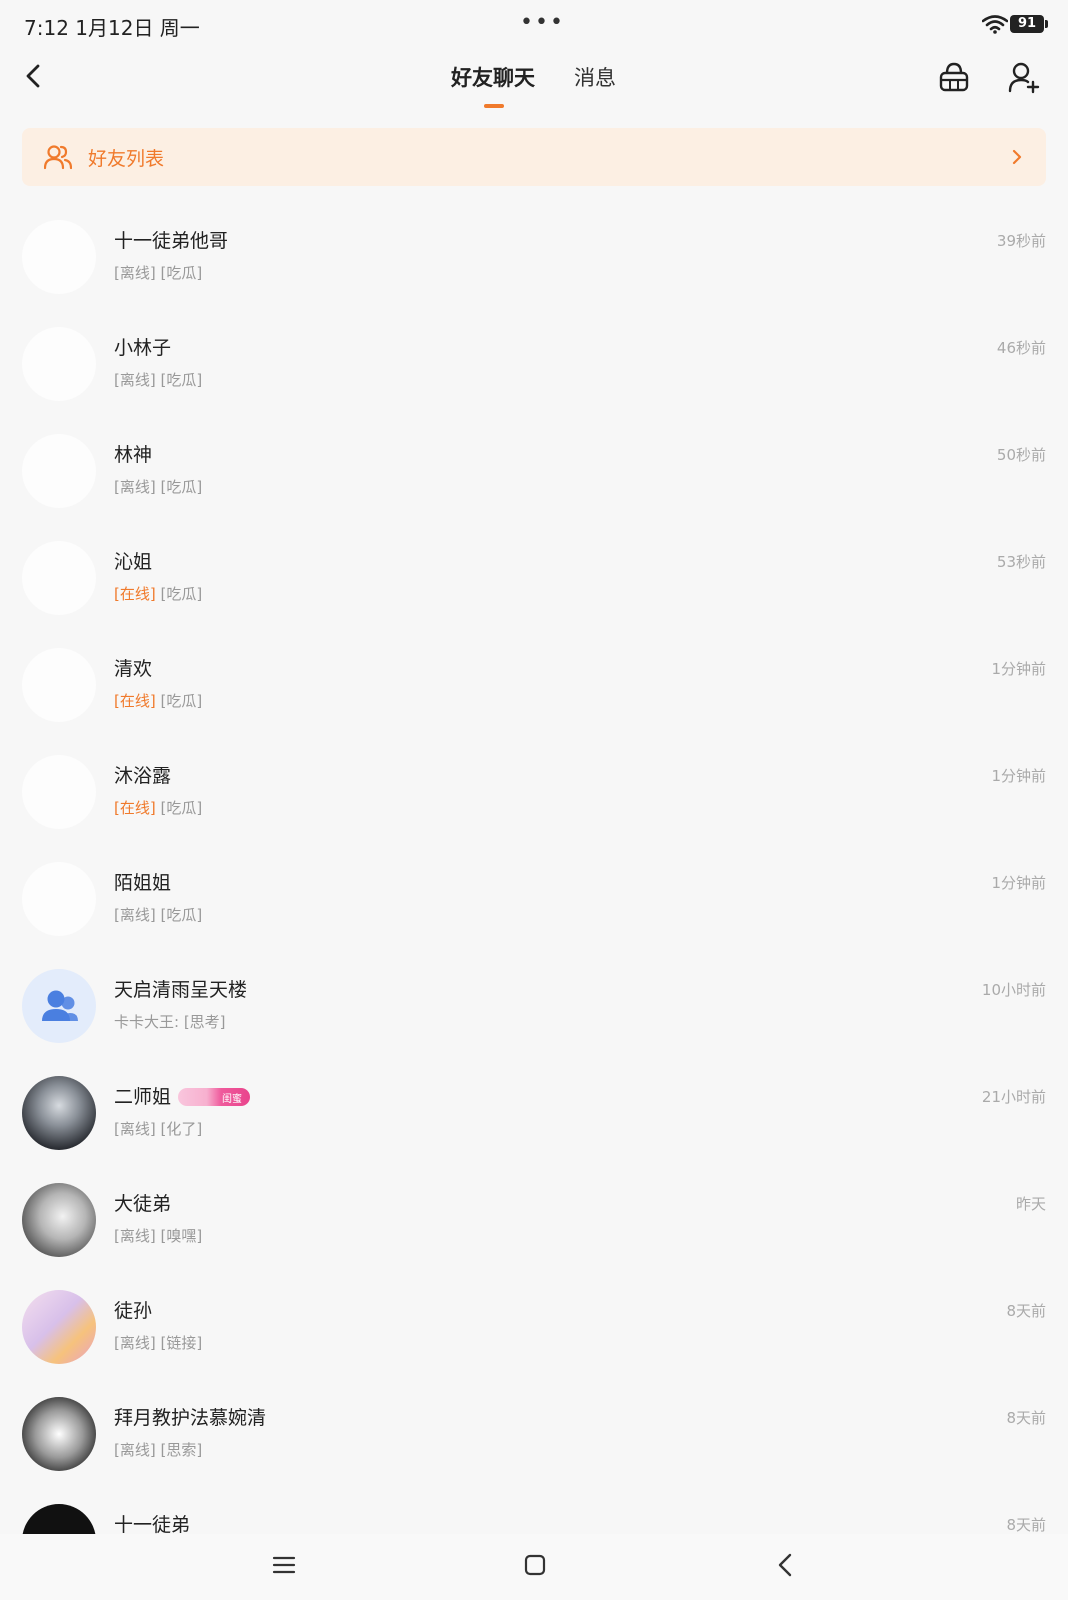  Describe the element at coordinates (58, 157) in the screenshot. I see `friends-icon` at that location.